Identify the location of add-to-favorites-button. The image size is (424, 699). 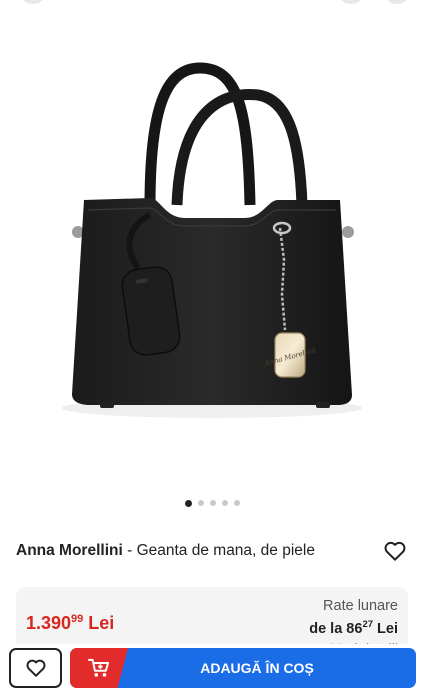
(35, 668).